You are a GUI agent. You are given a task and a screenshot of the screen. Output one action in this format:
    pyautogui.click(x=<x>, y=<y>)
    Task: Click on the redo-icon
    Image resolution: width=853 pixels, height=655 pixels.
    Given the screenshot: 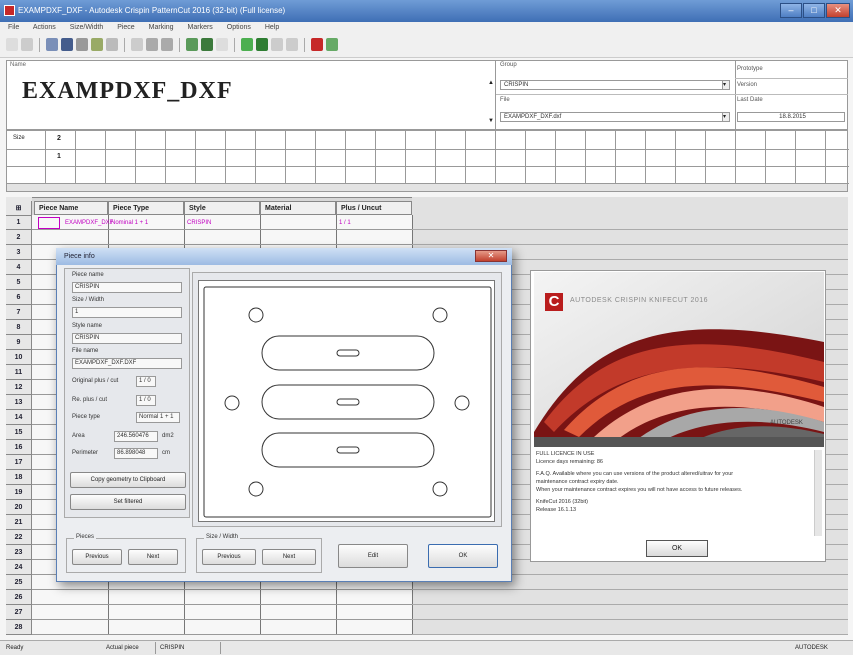 What is the action you would take?
    pyautogui.click(x=112, y=44)
    